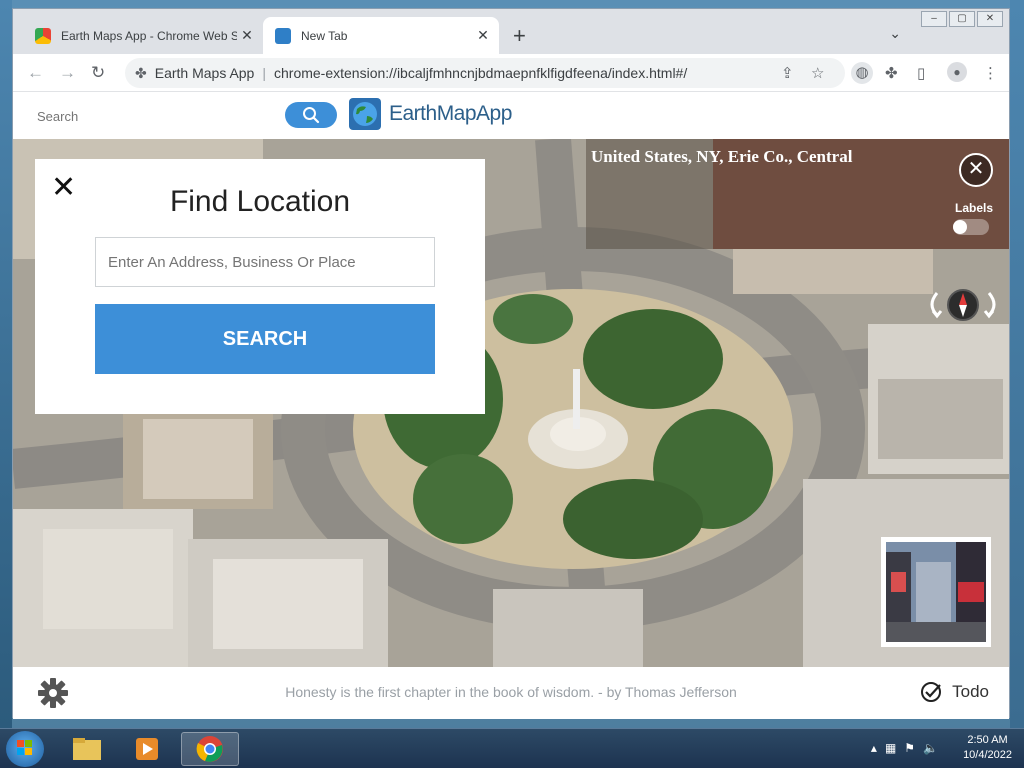  I want to click on toggle-knob, so click(960, 227).